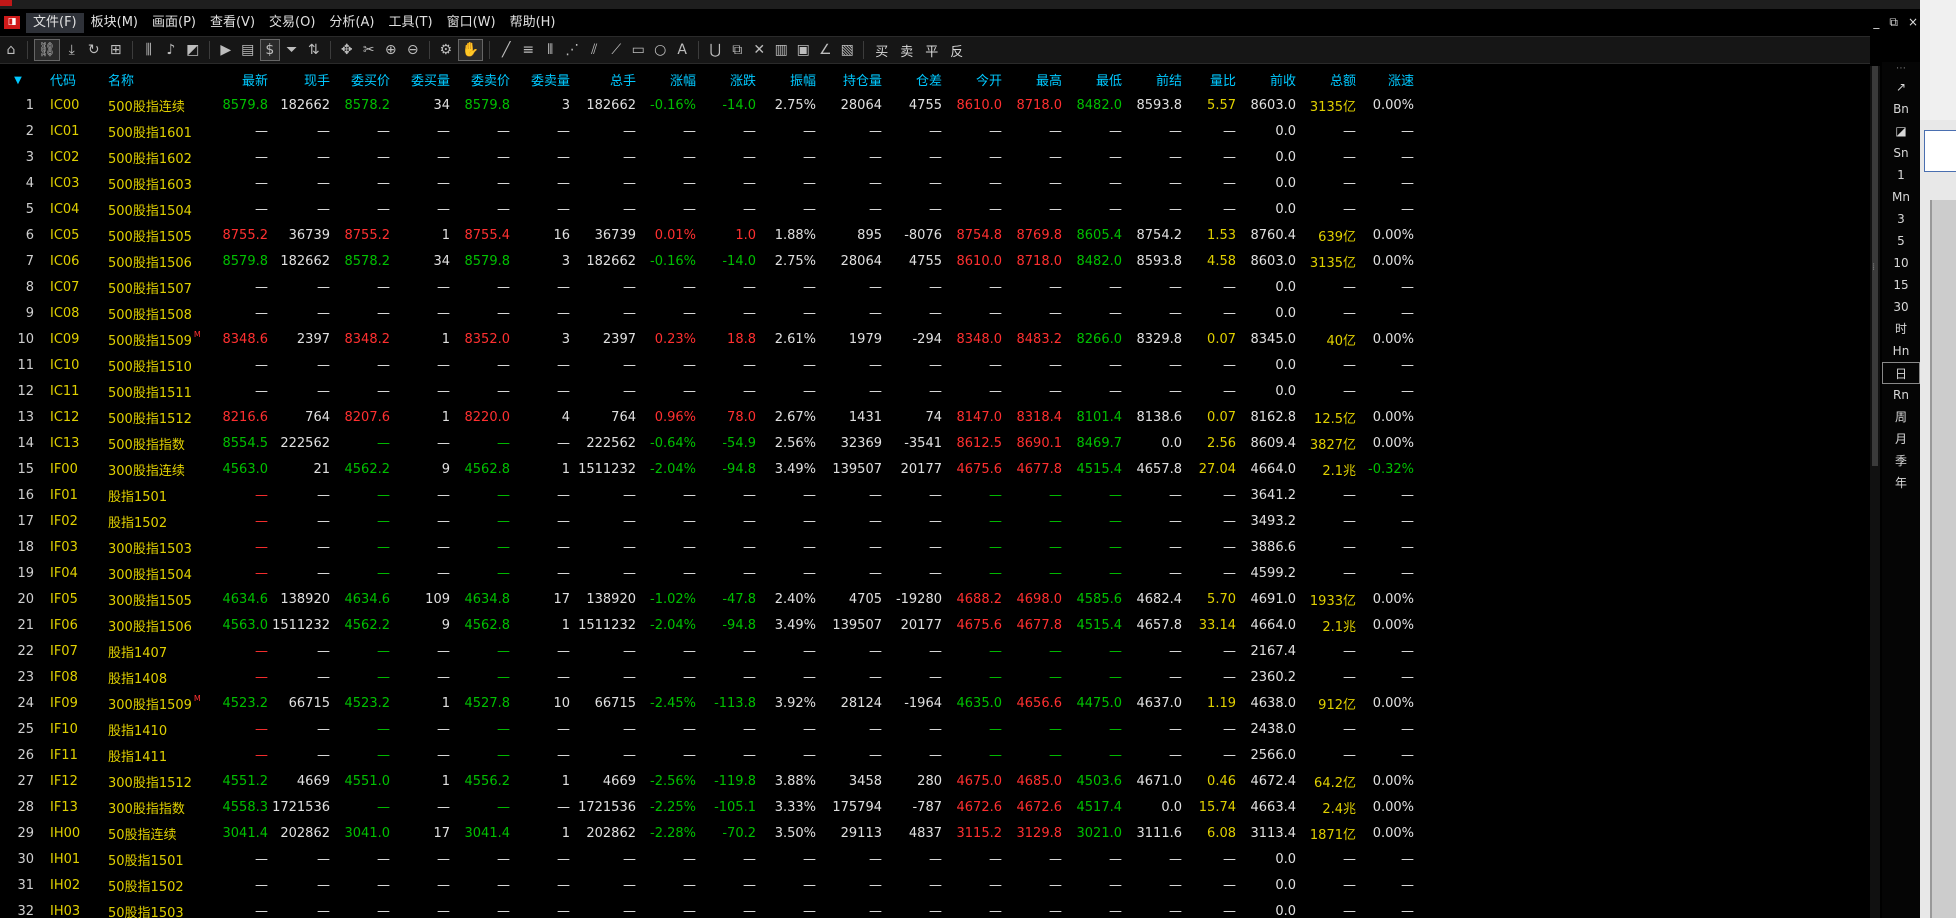 The width and height of the screenshot is (1956, 918). What do you see at coordinates (155, 885) in the screenshot?
I see `contract-name: 50股指1502` at bounding box center [155, 885].